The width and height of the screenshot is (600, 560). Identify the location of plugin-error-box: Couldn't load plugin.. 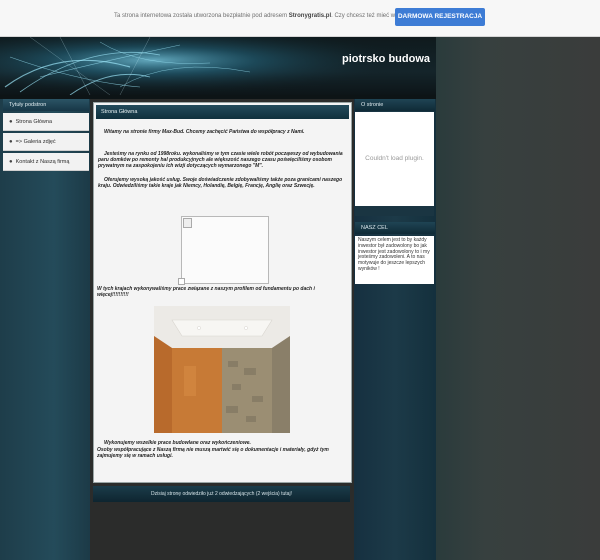
(394, 159).